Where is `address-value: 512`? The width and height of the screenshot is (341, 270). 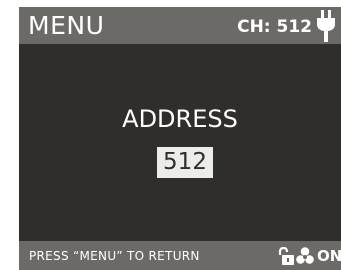
address-value: 512 is located at coordinates (185, 162).